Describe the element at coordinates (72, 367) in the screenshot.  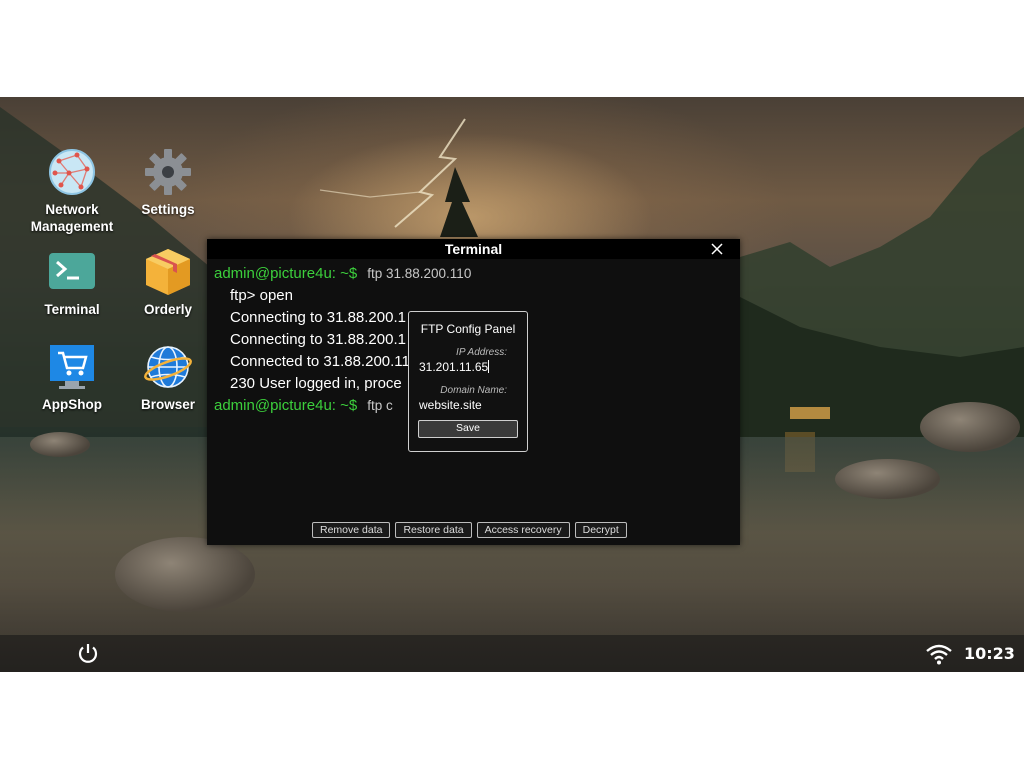
I see `shopping-cart-icon` at that location.